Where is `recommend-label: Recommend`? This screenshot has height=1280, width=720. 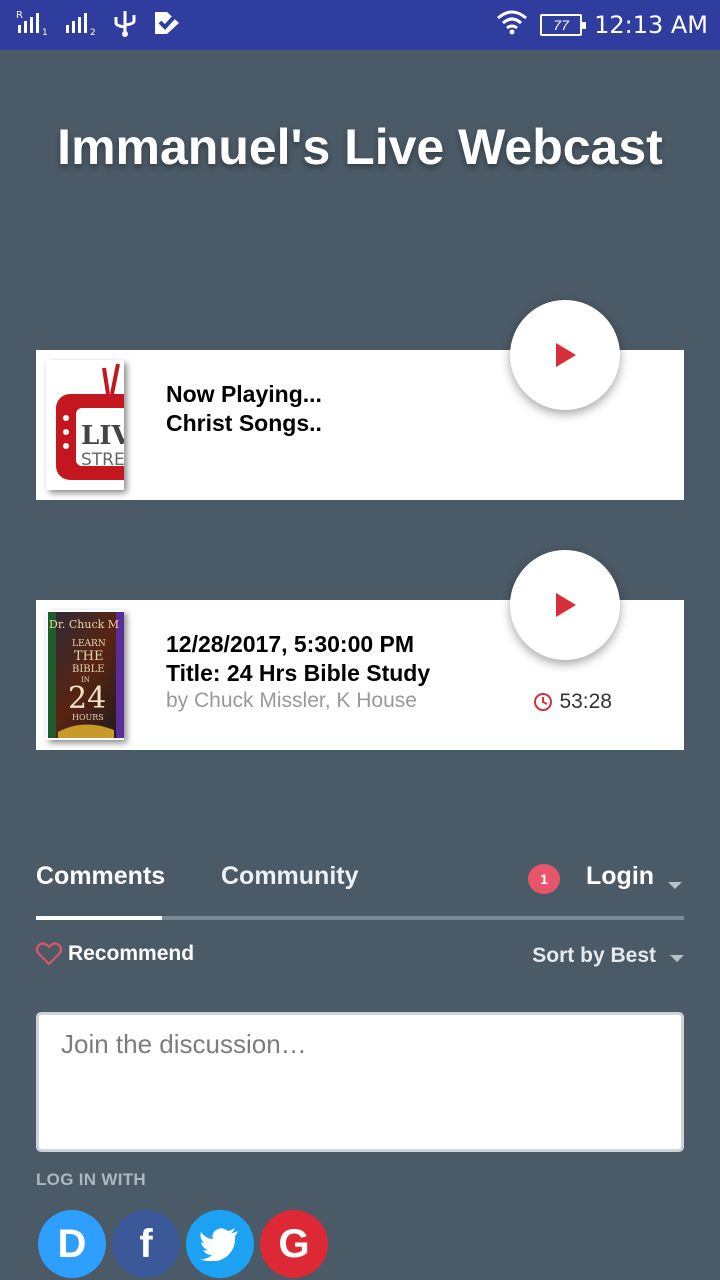 recommend-label: Recommend is located at coordinates (131, 953).